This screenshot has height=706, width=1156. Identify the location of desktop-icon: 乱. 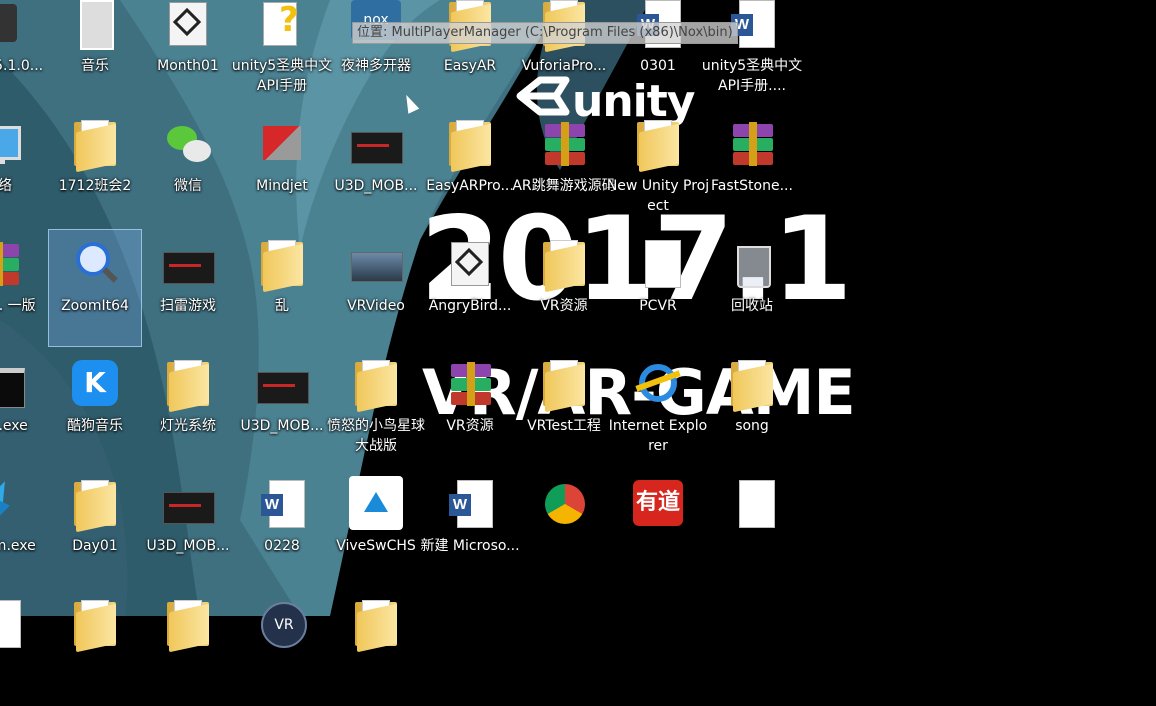
(282, 288).